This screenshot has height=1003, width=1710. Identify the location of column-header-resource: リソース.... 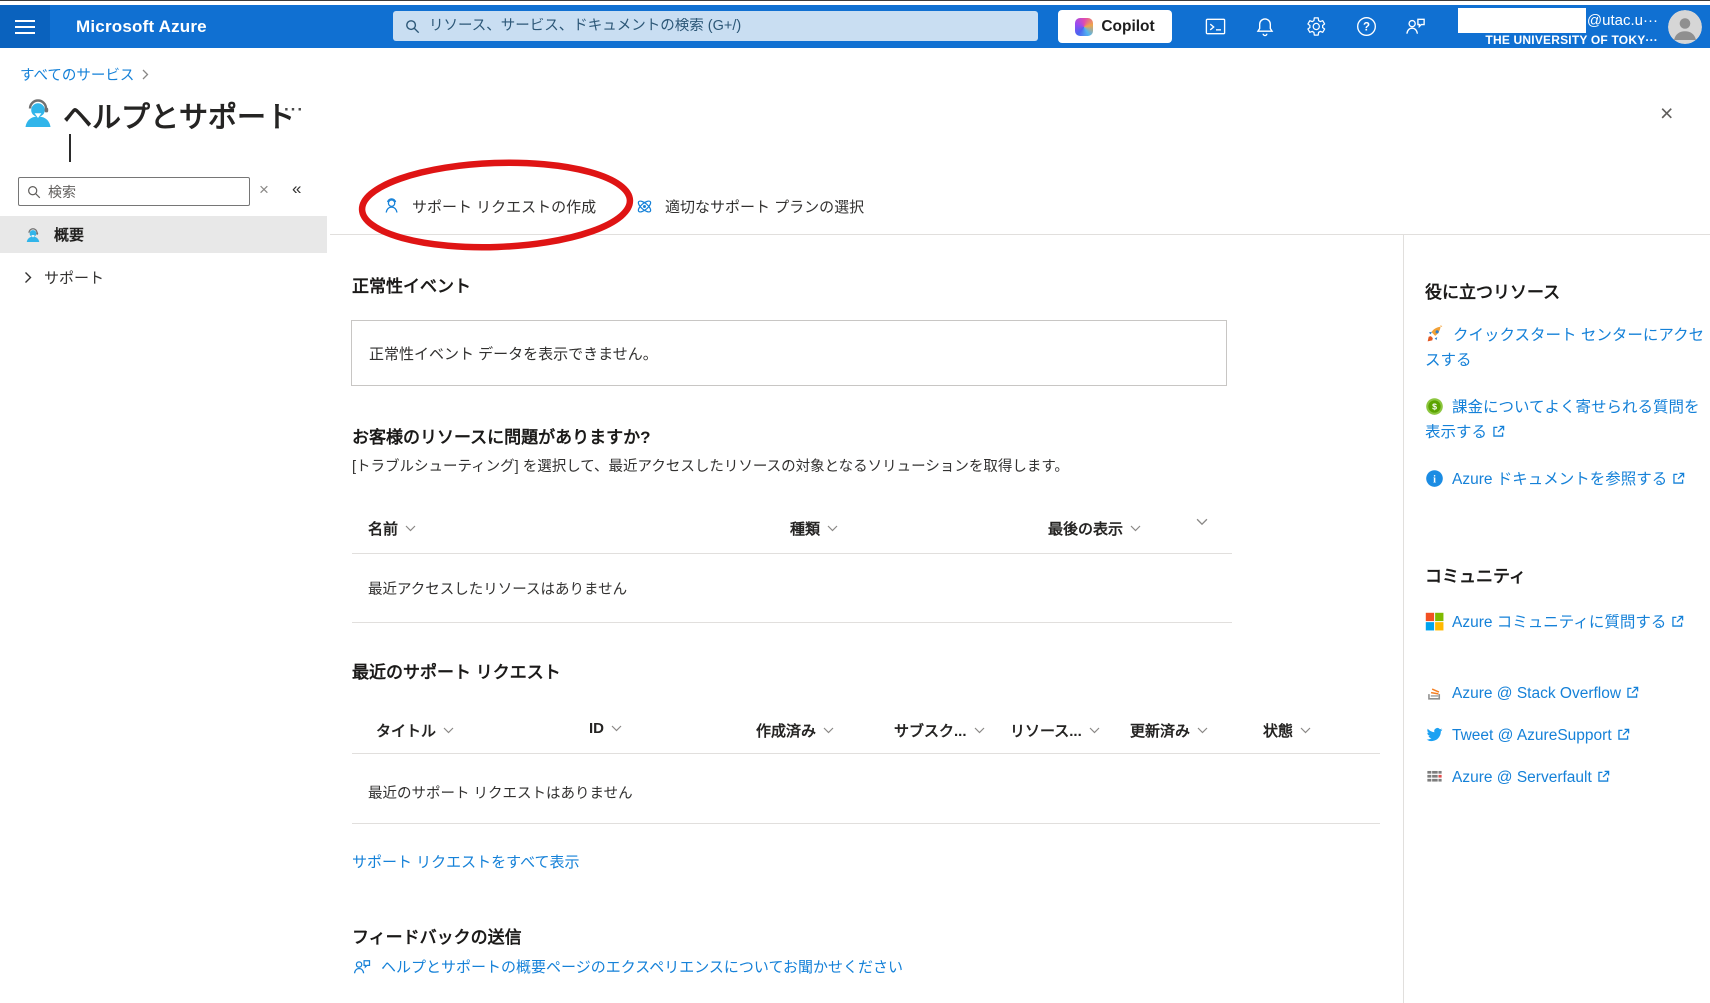
(1055, 730).